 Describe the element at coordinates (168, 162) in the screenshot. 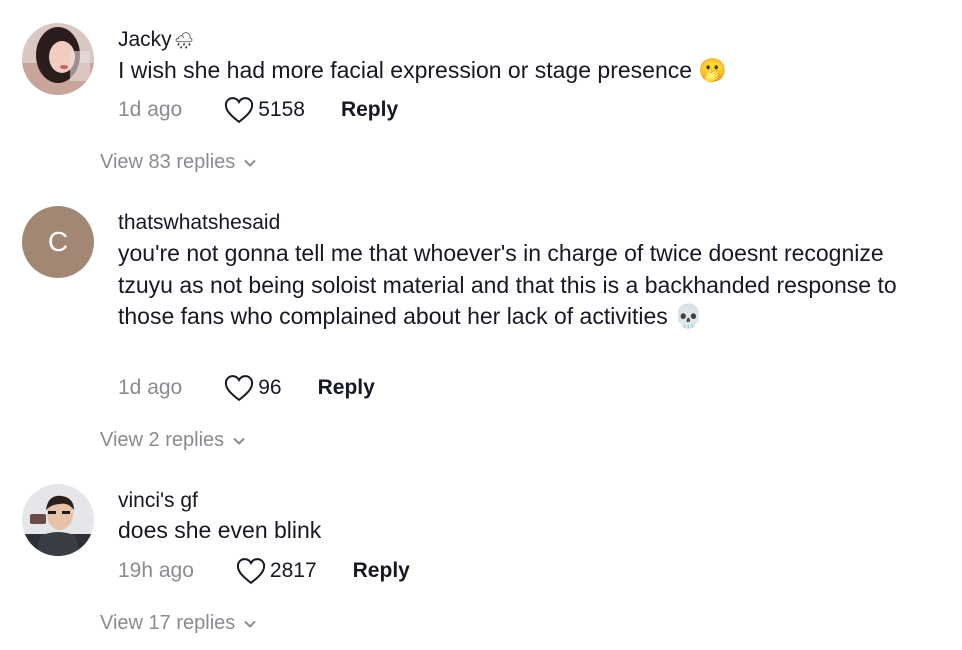

I see `view-replies-label: View 83 replies` at that location.